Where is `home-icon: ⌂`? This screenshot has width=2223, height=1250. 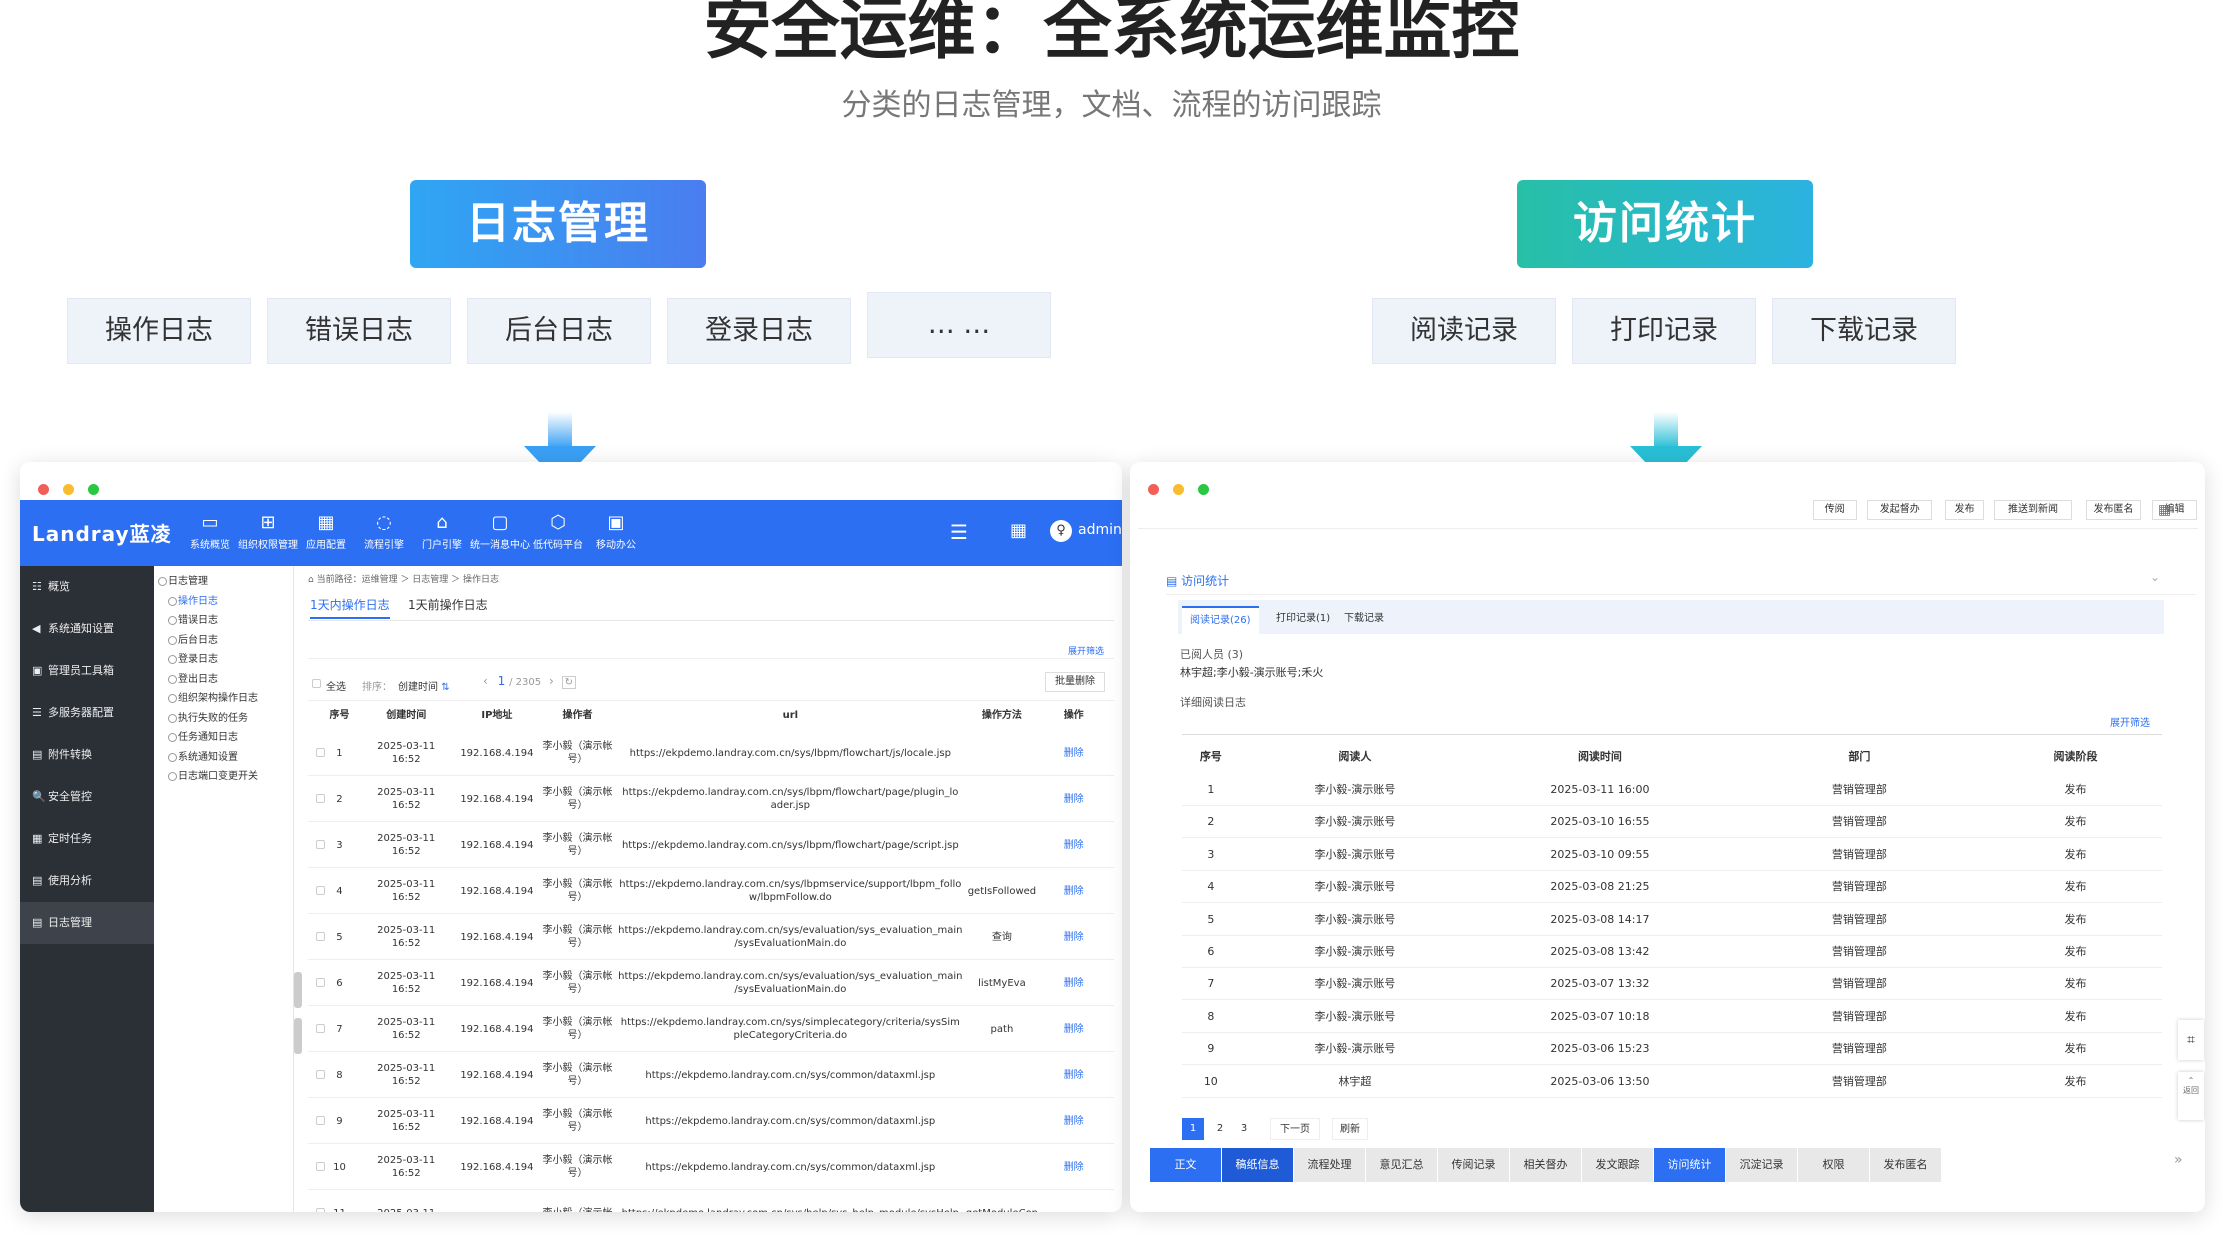
home-icon: ⌂ is located at coordinates (312, 580).